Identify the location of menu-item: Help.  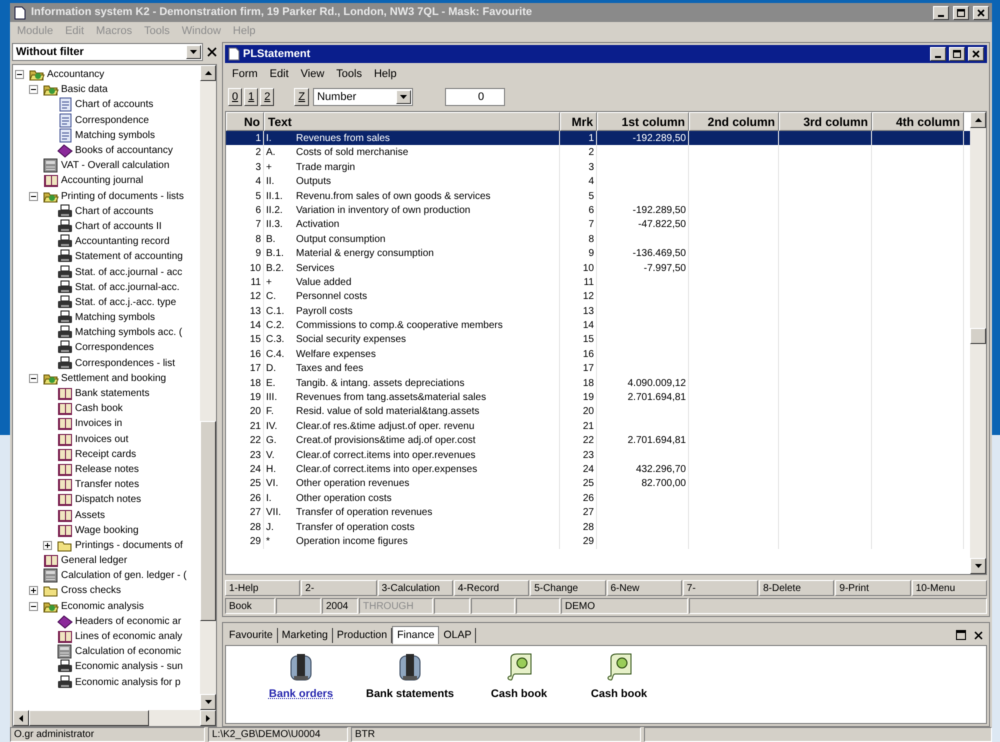
(385, 74).